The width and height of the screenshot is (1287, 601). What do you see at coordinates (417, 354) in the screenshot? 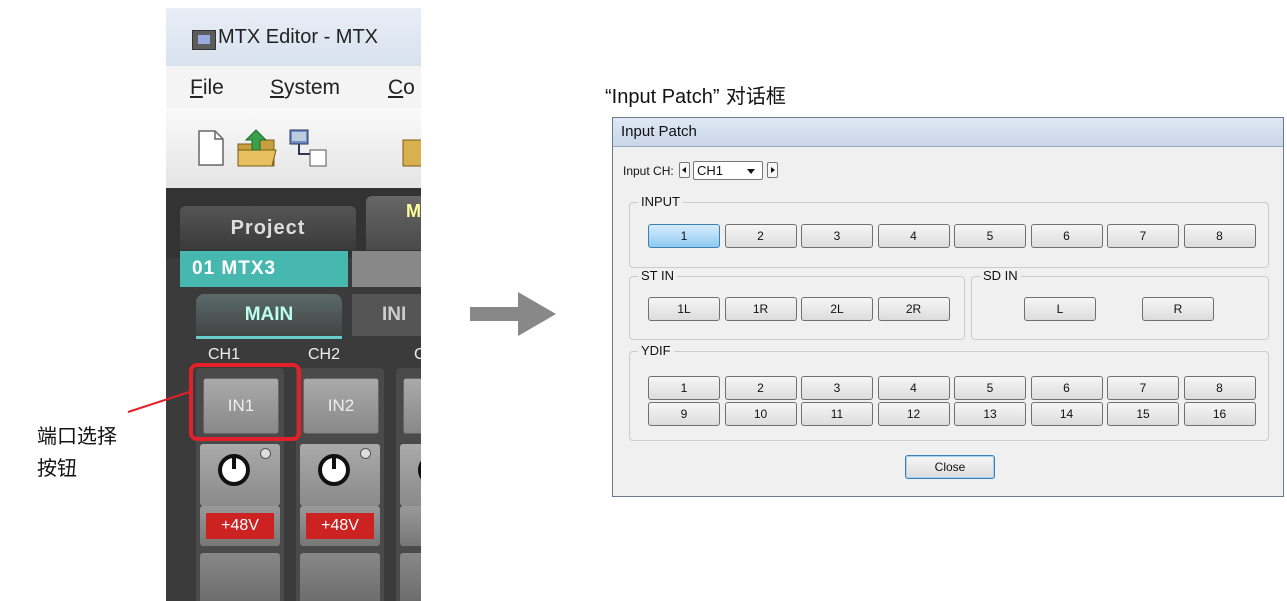
I see `channel-label-ch3: C` at bounding box center [417, 354].